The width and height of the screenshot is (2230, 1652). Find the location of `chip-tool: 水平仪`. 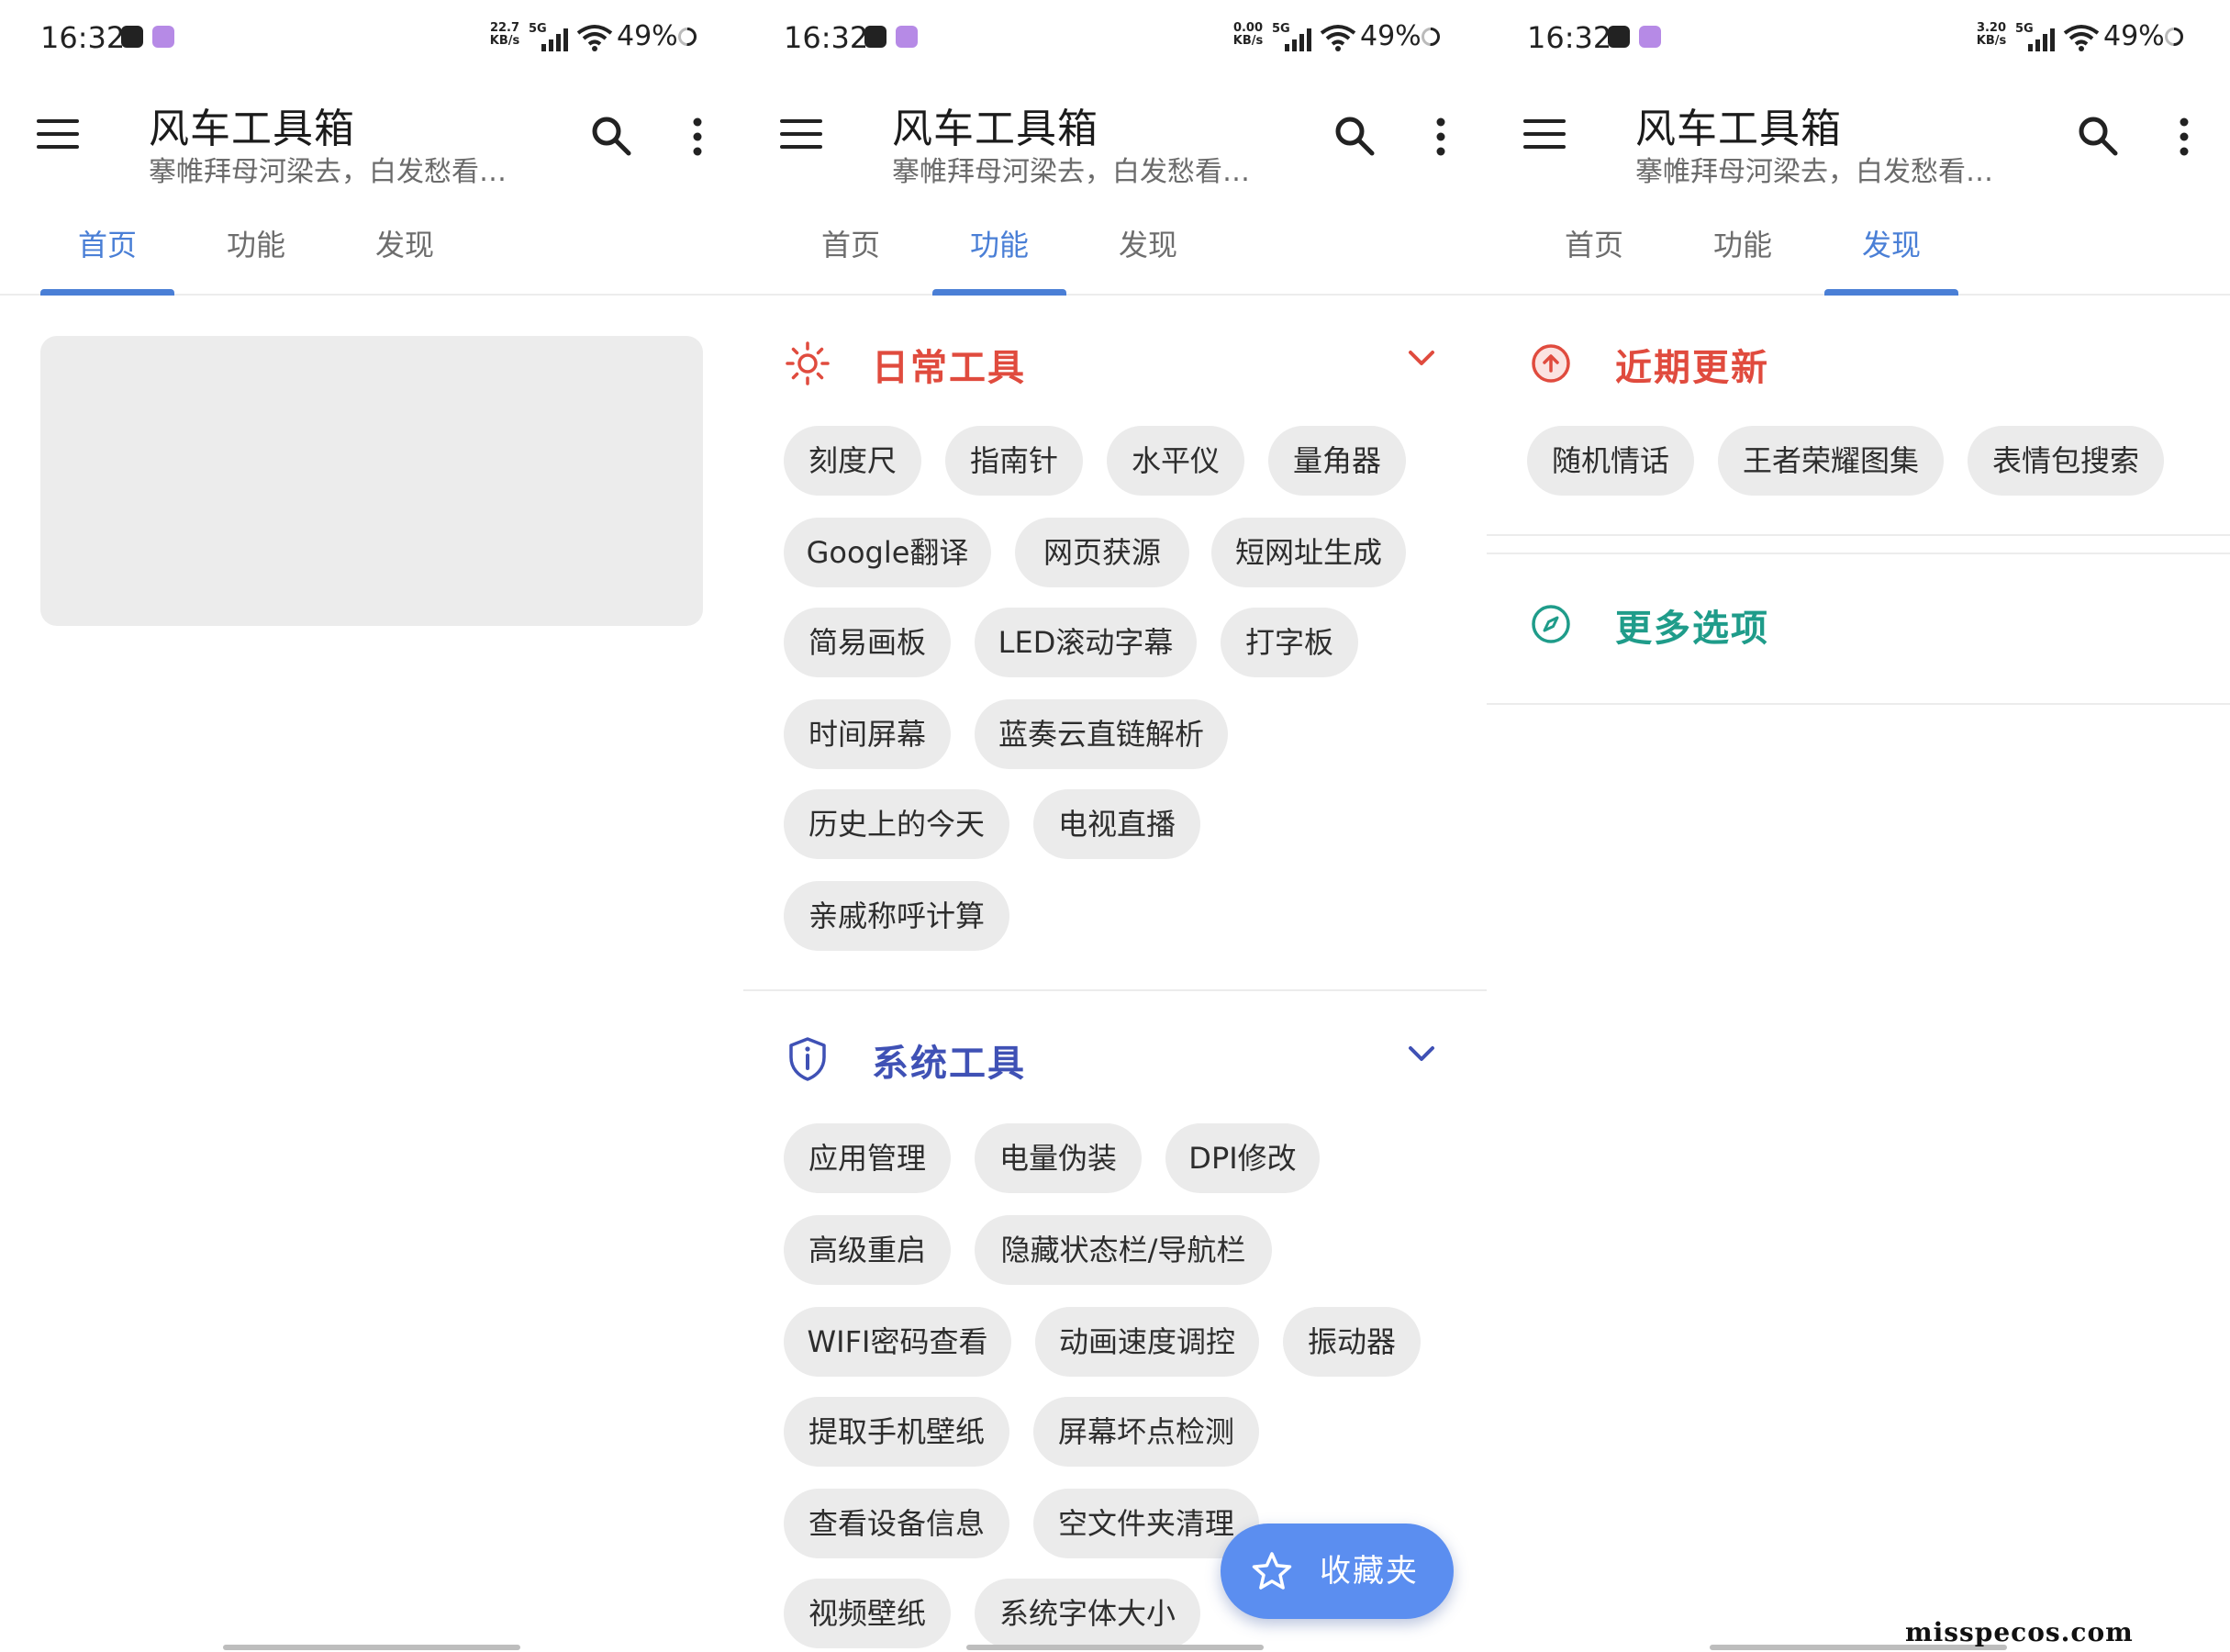

chip-tool: 水平仪 is located at coordinates (1176, 461).